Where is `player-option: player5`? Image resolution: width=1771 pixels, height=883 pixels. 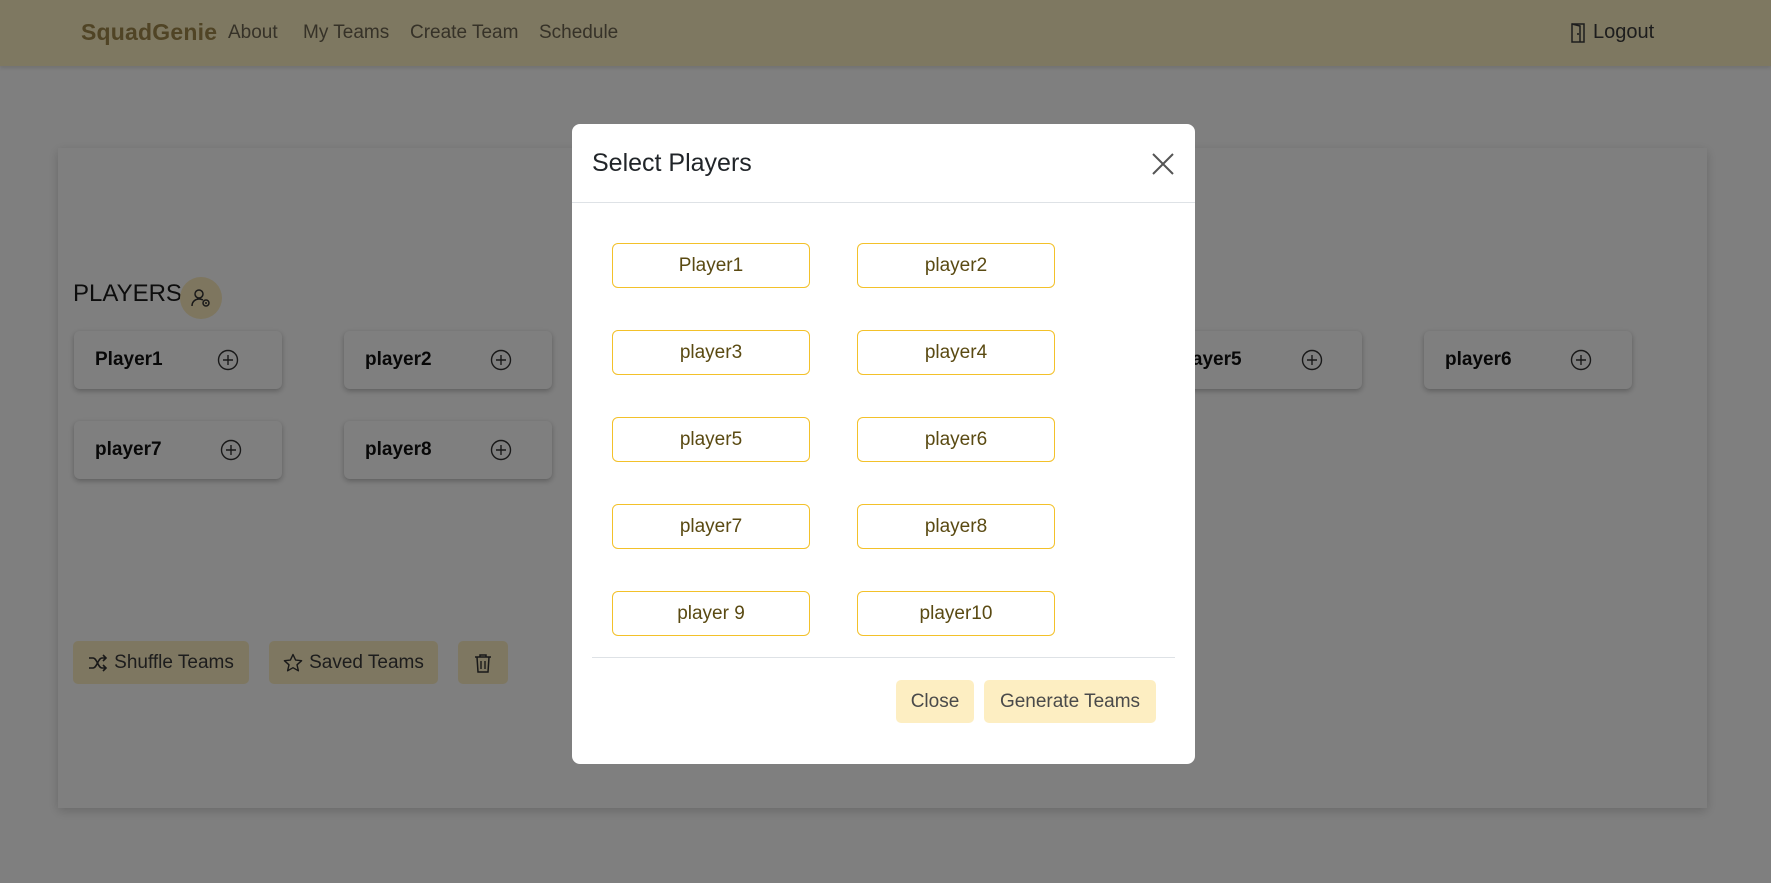 player-option: player5 is located at coordinates (711, 439).